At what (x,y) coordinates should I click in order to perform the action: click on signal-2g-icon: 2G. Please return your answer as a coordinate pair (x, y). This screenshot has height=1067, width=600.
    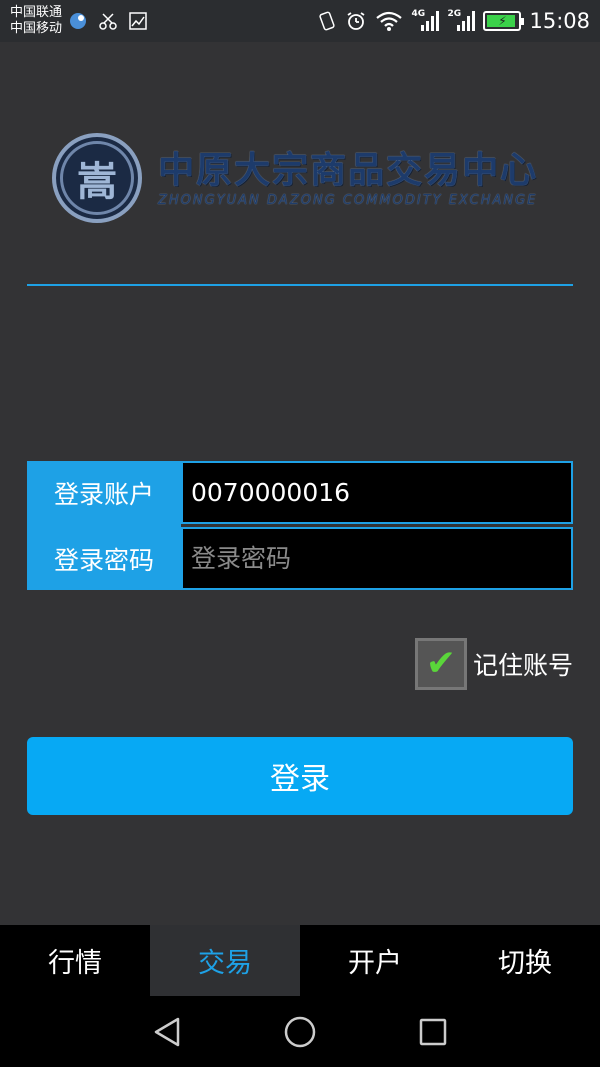
    Looking at the image, I should click on (461, 21).